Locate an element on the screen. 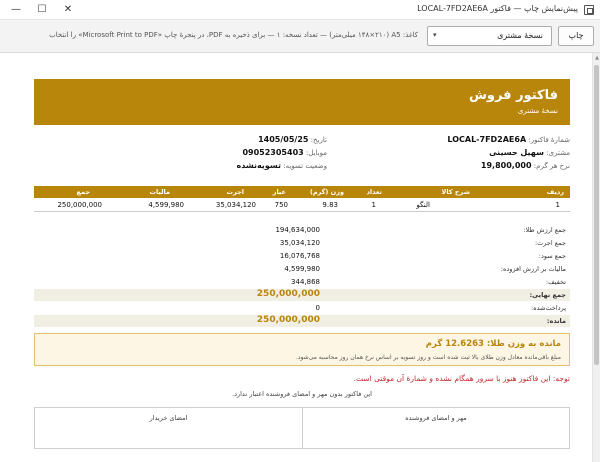 Image resolution: width=600 pixels, height=462 pixels. totals-row: جمع ارزش طلا: 194,634,000 is located at coordinates (302, 230).